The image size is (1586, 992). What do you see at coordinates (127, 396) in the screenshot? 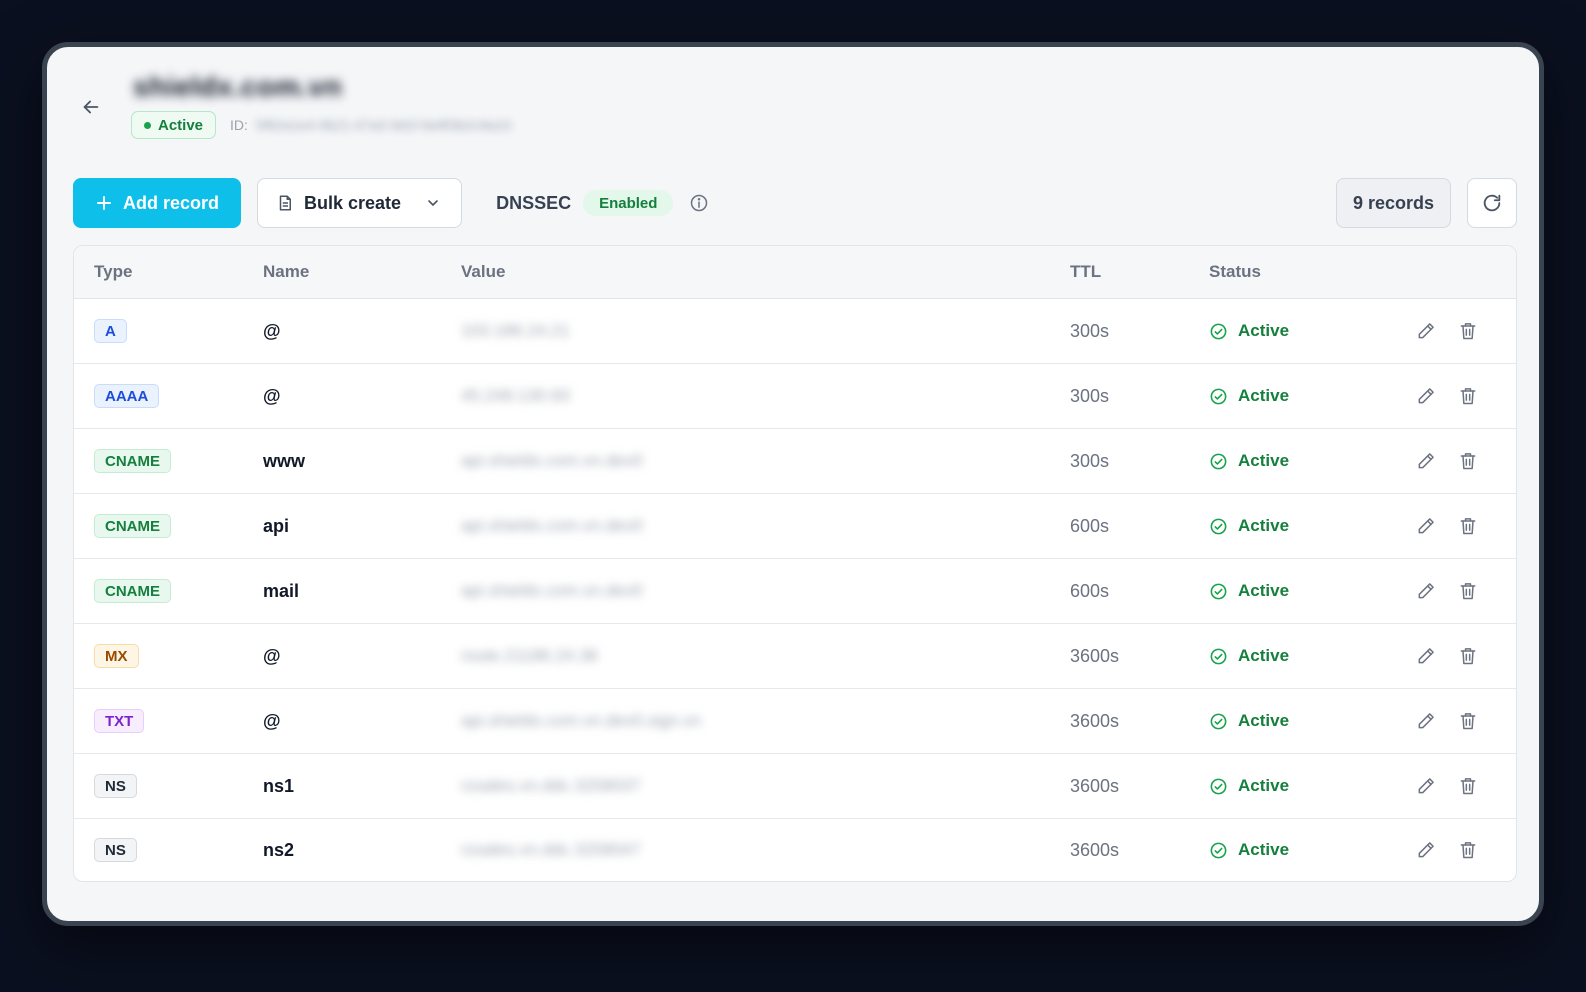
I see `record-type-badge: AAAA` at bounding box center [127, 396].